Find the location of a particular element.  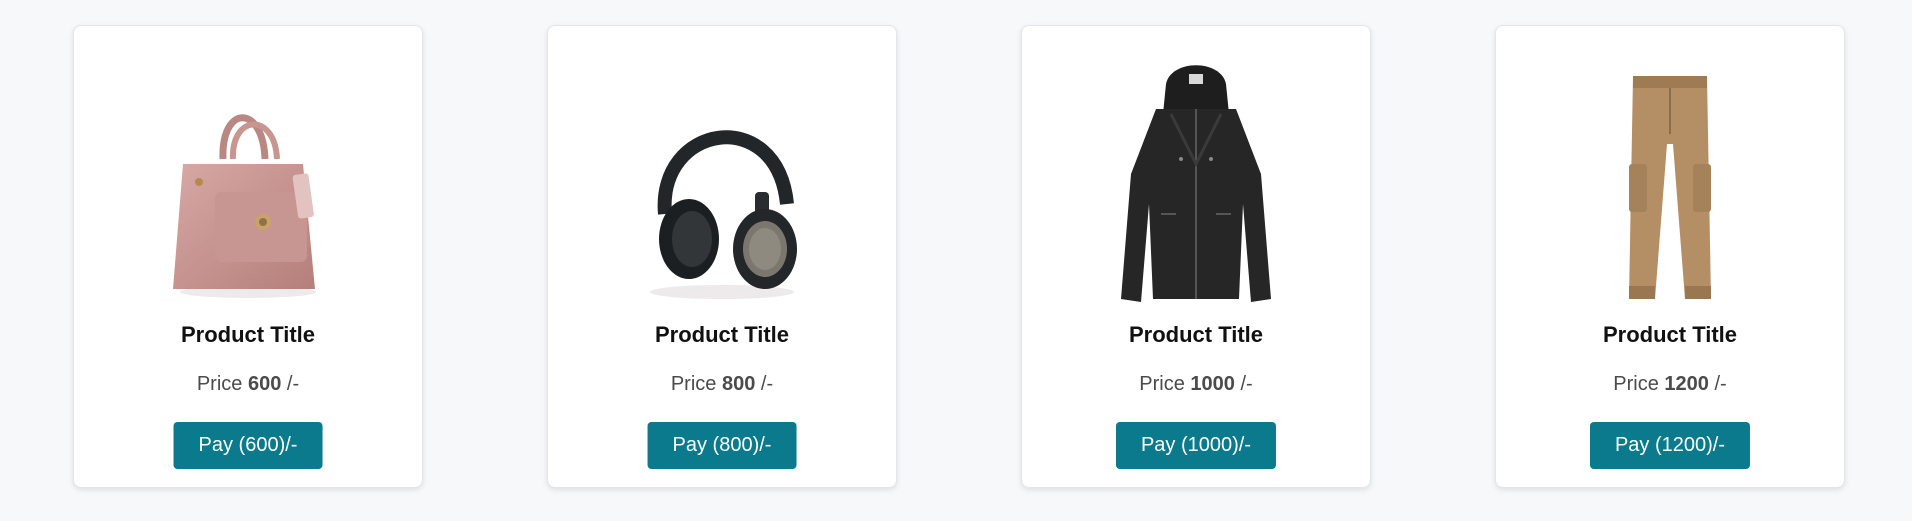

product-price: Price 1200 /- is located at coordinates (1670, 384).